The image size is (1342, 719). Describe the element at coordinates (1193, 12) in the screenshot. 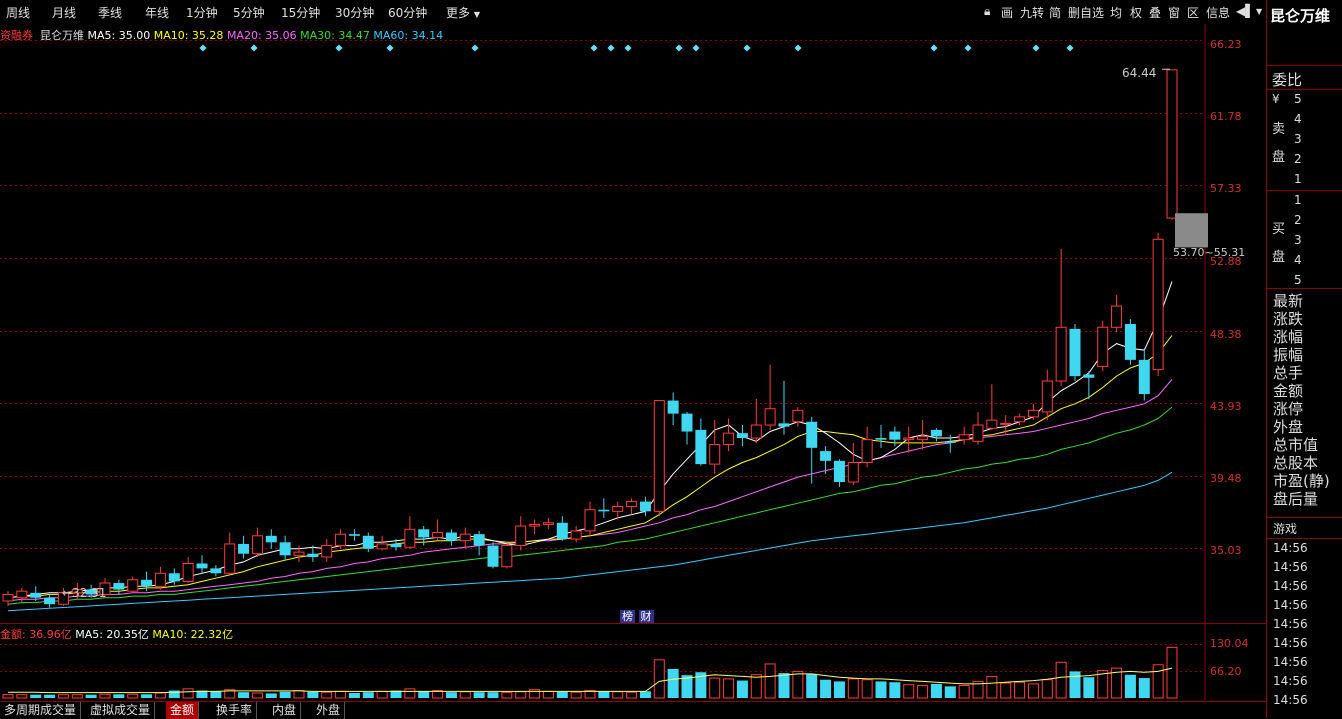

I see `tool-range: 区` at that location.